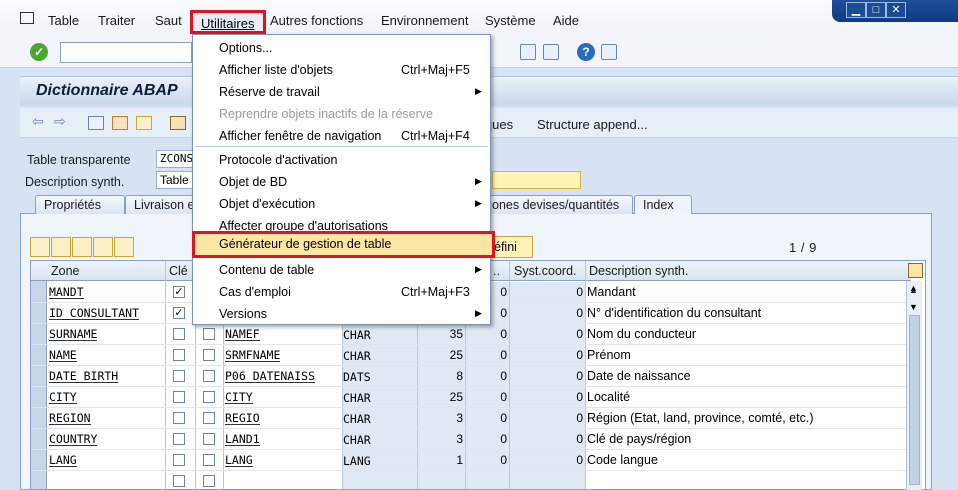 The image size is (958, 490). What do you see at coordinates (242, 418) in the screenshot?
I see `data-element-cell: REGIO` at bounding box center [242, 418].